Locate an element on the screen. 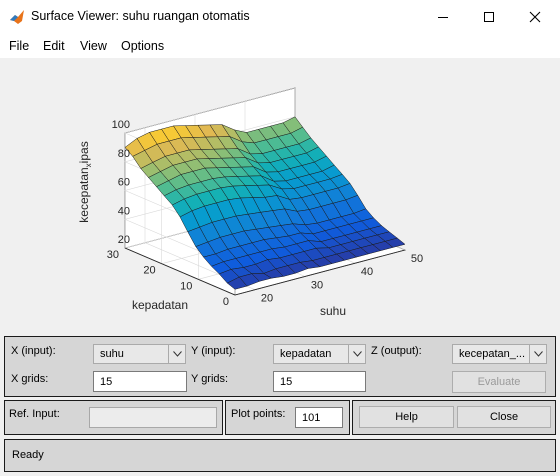  y-grids-label: Y grids: is located at coordinates (210, 379).